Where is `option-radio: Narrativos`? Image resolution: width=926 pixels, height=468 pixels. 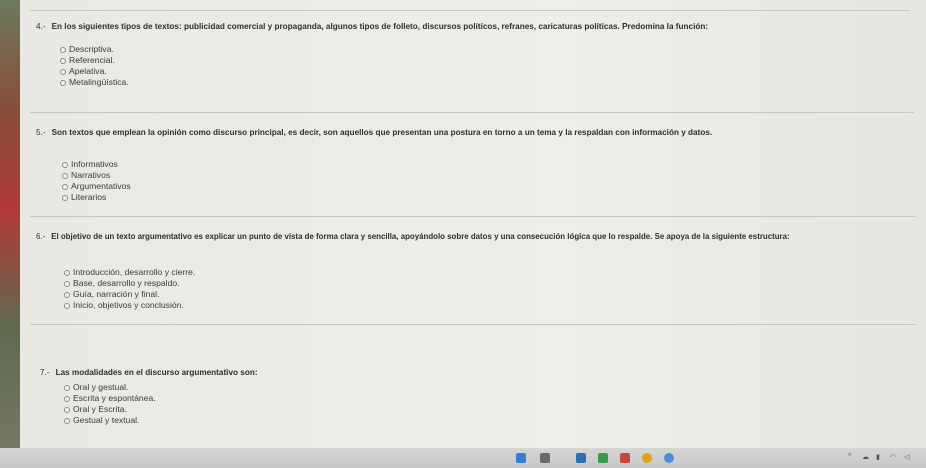 option-radio: Narrativos is located at coordinates (96, 175).